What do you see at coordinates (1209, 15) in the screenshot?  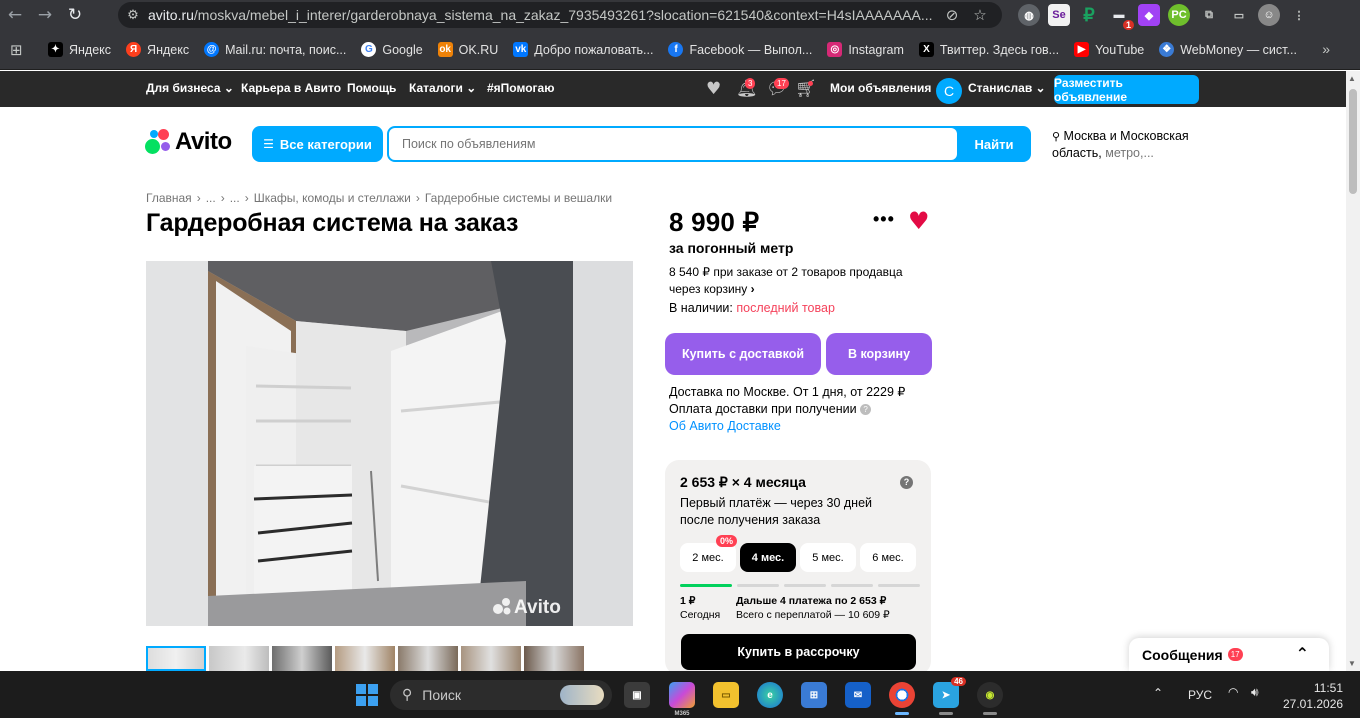 I see `extensions-puzzle-icon: ⧉` at bounding box center [1209, 15].